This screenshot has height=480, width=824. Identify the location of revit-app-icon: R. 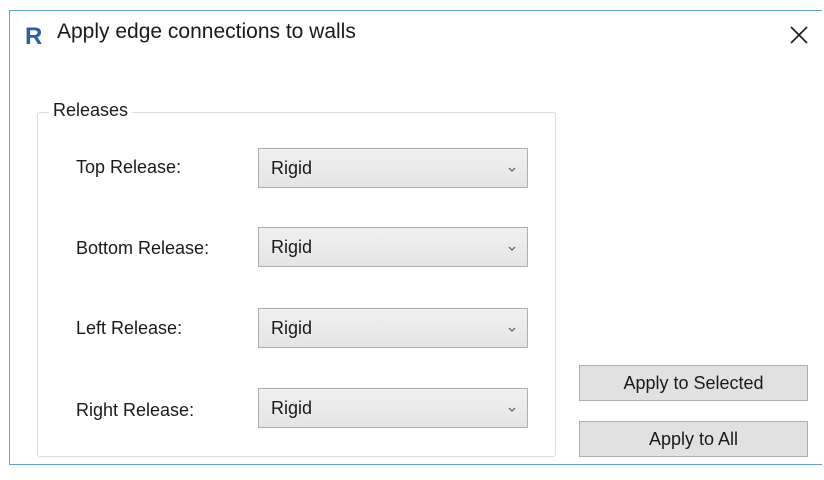
(35, 35).